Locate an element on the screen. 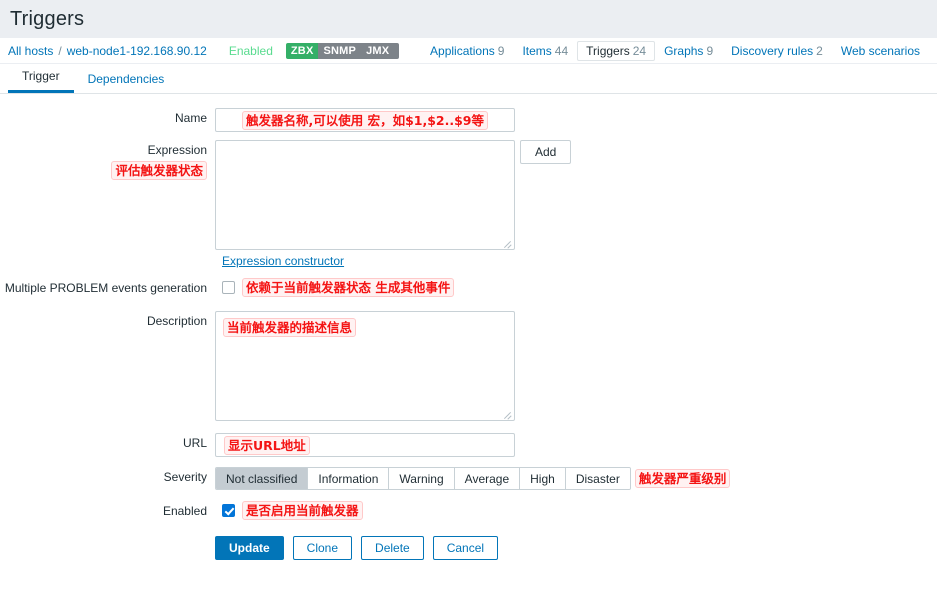 This screenshot has height=590, width=937. severity-option-warning: Warning is located at coordinates (422, 478).